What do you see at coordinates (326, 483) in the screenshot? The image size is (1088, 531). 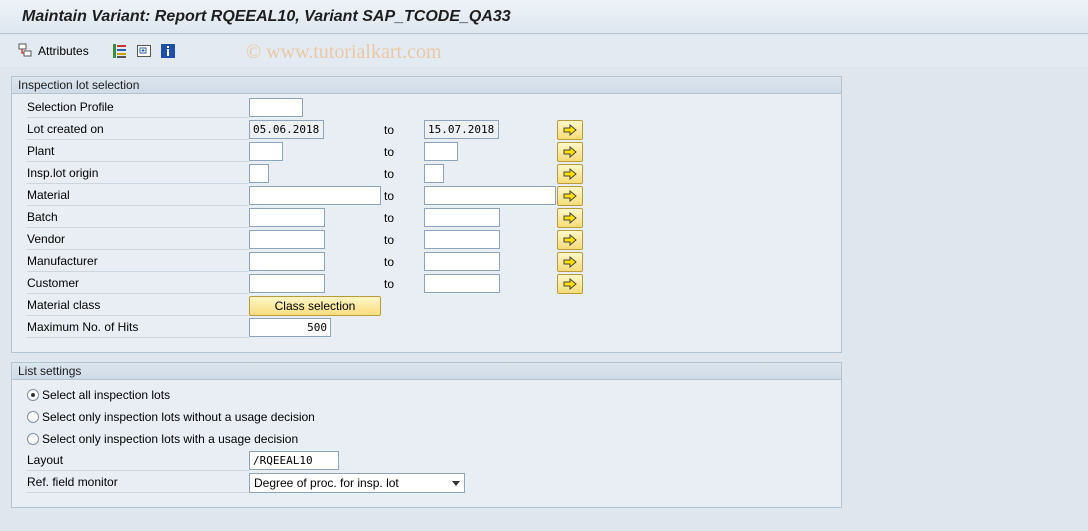 I see `select-value: Degree of proc. for insp. lot` at bounding box center [326, 483].